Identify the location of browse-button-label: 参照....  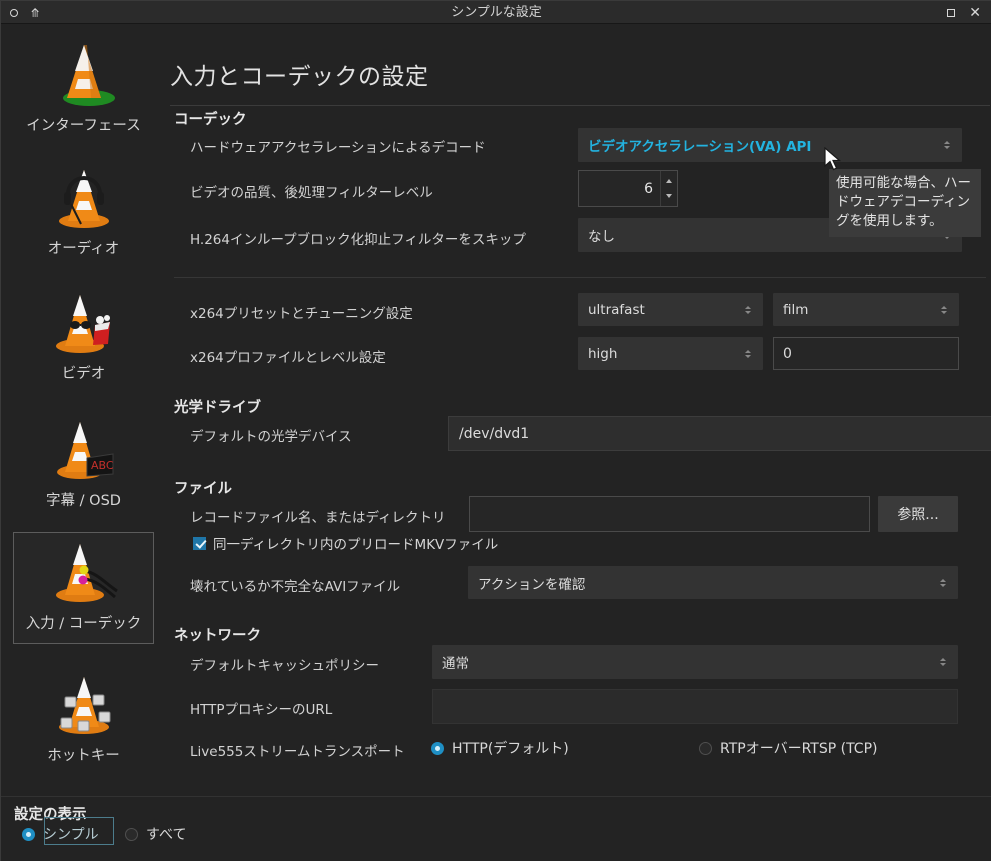
(918, 515).